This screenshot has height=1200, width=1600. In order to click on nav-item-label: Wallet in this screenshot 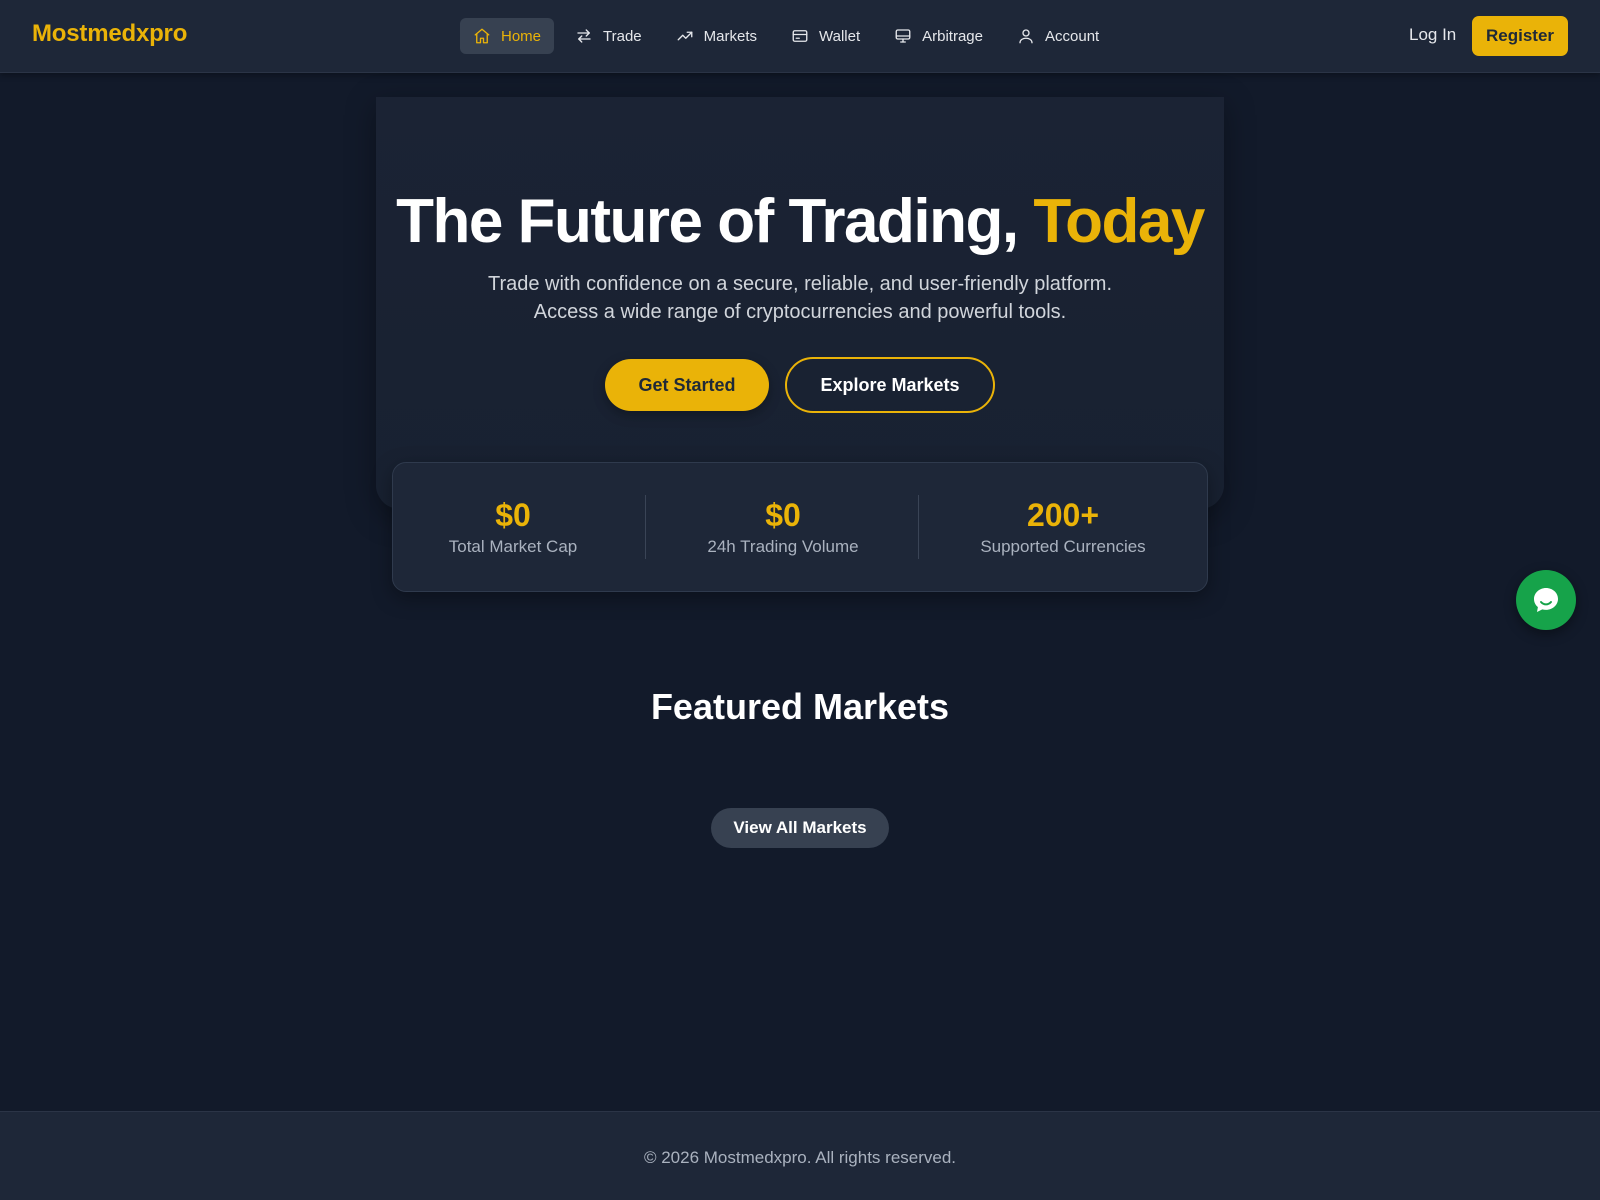, I will do `click(840, 36)`.